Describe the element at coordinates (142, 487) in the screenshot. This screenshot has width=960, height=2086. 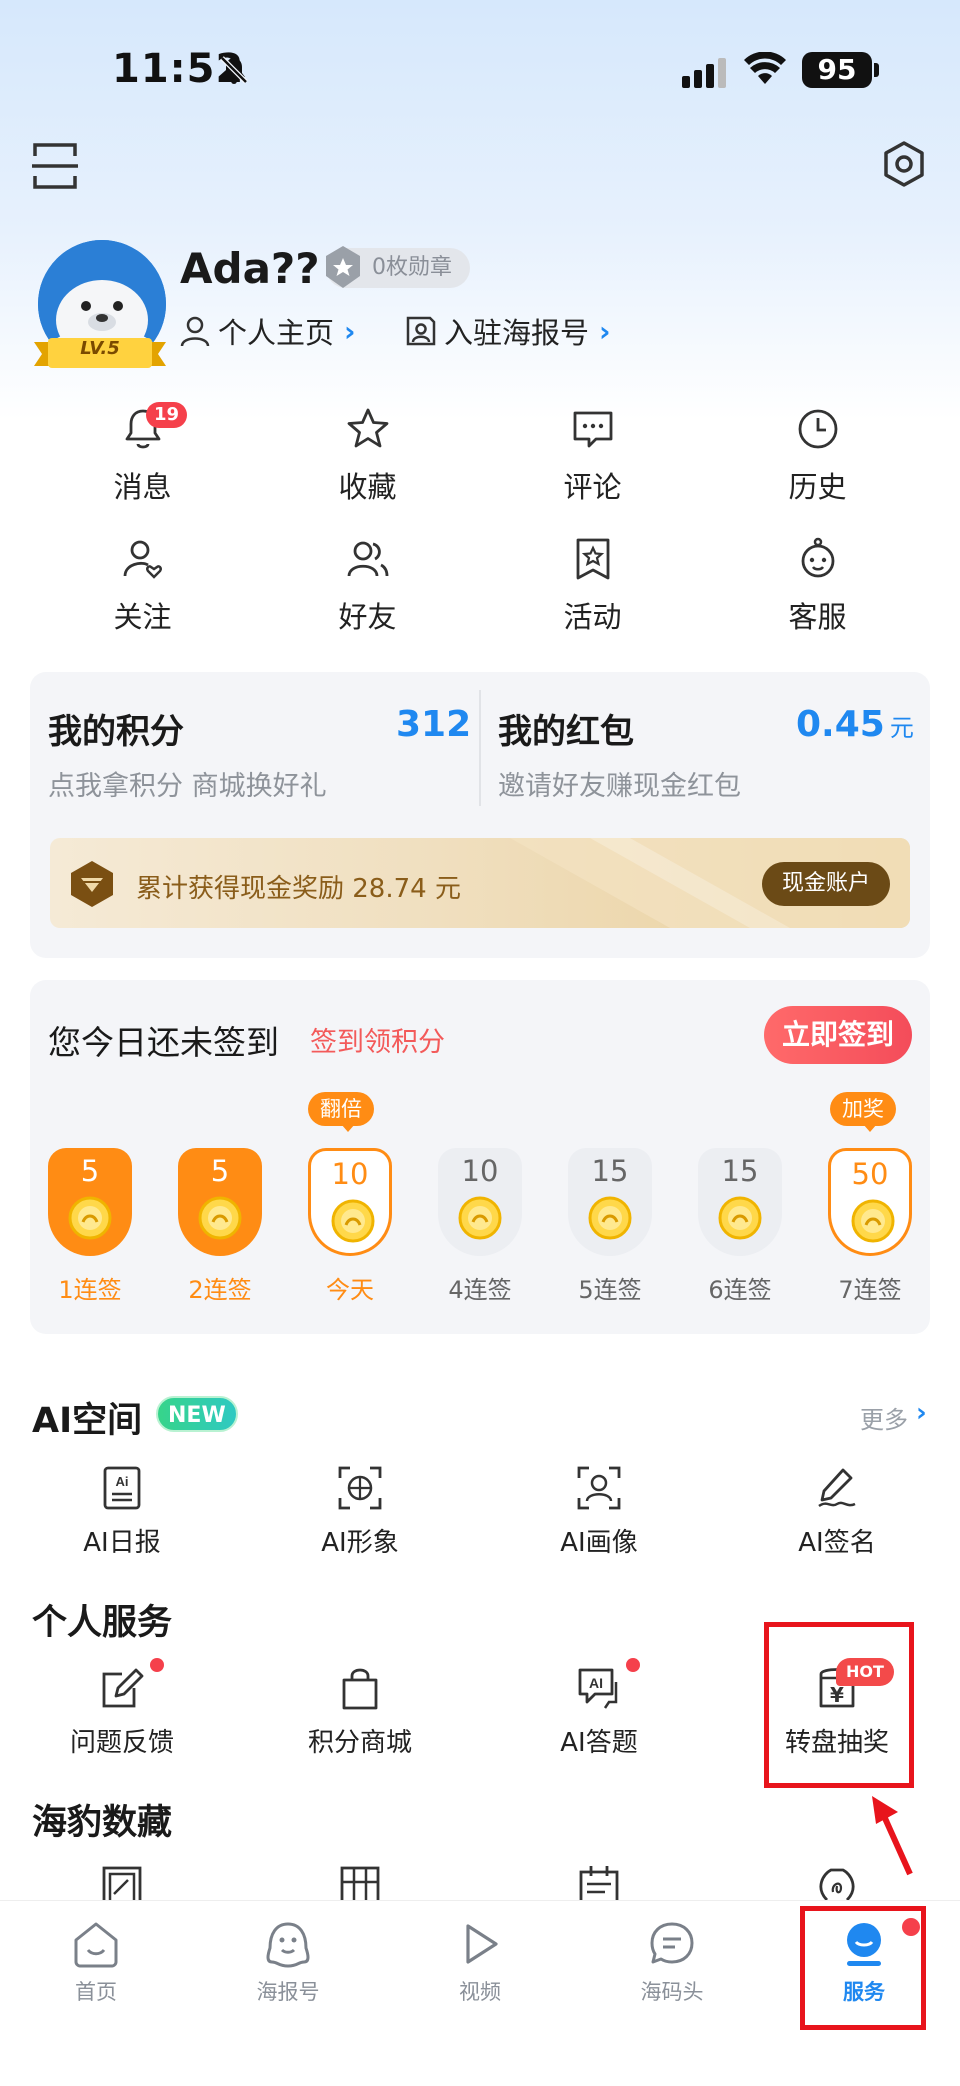
I see `quick-action-label: 消息` at that location.